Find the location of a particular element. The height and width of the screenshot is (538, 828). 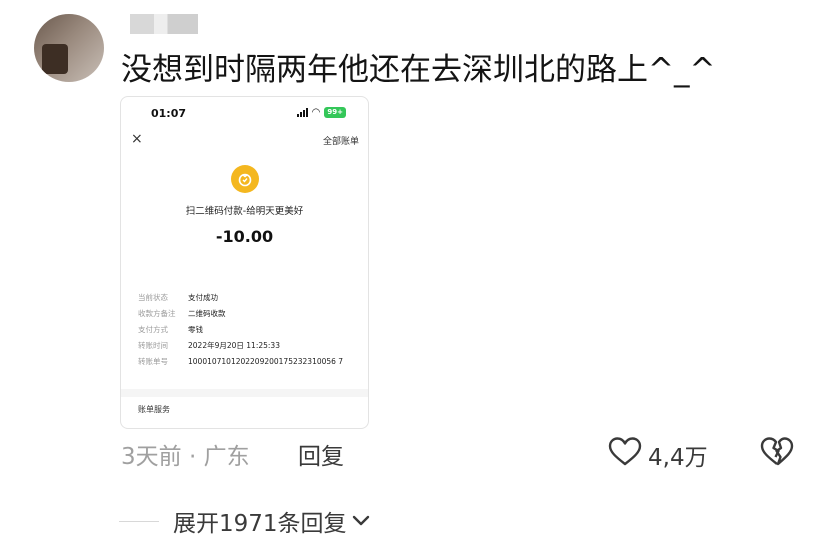

like-count: 4,4万 is located at coordinates (678, 458).